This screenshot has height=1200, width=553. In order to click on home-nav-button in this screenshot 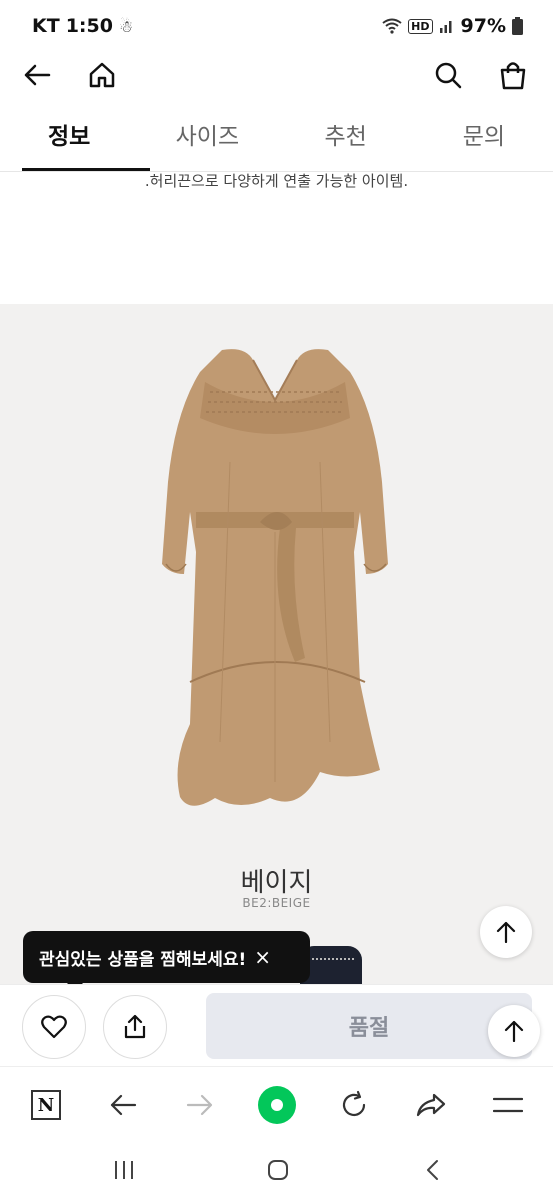, I will do `click(278, 1170)`.